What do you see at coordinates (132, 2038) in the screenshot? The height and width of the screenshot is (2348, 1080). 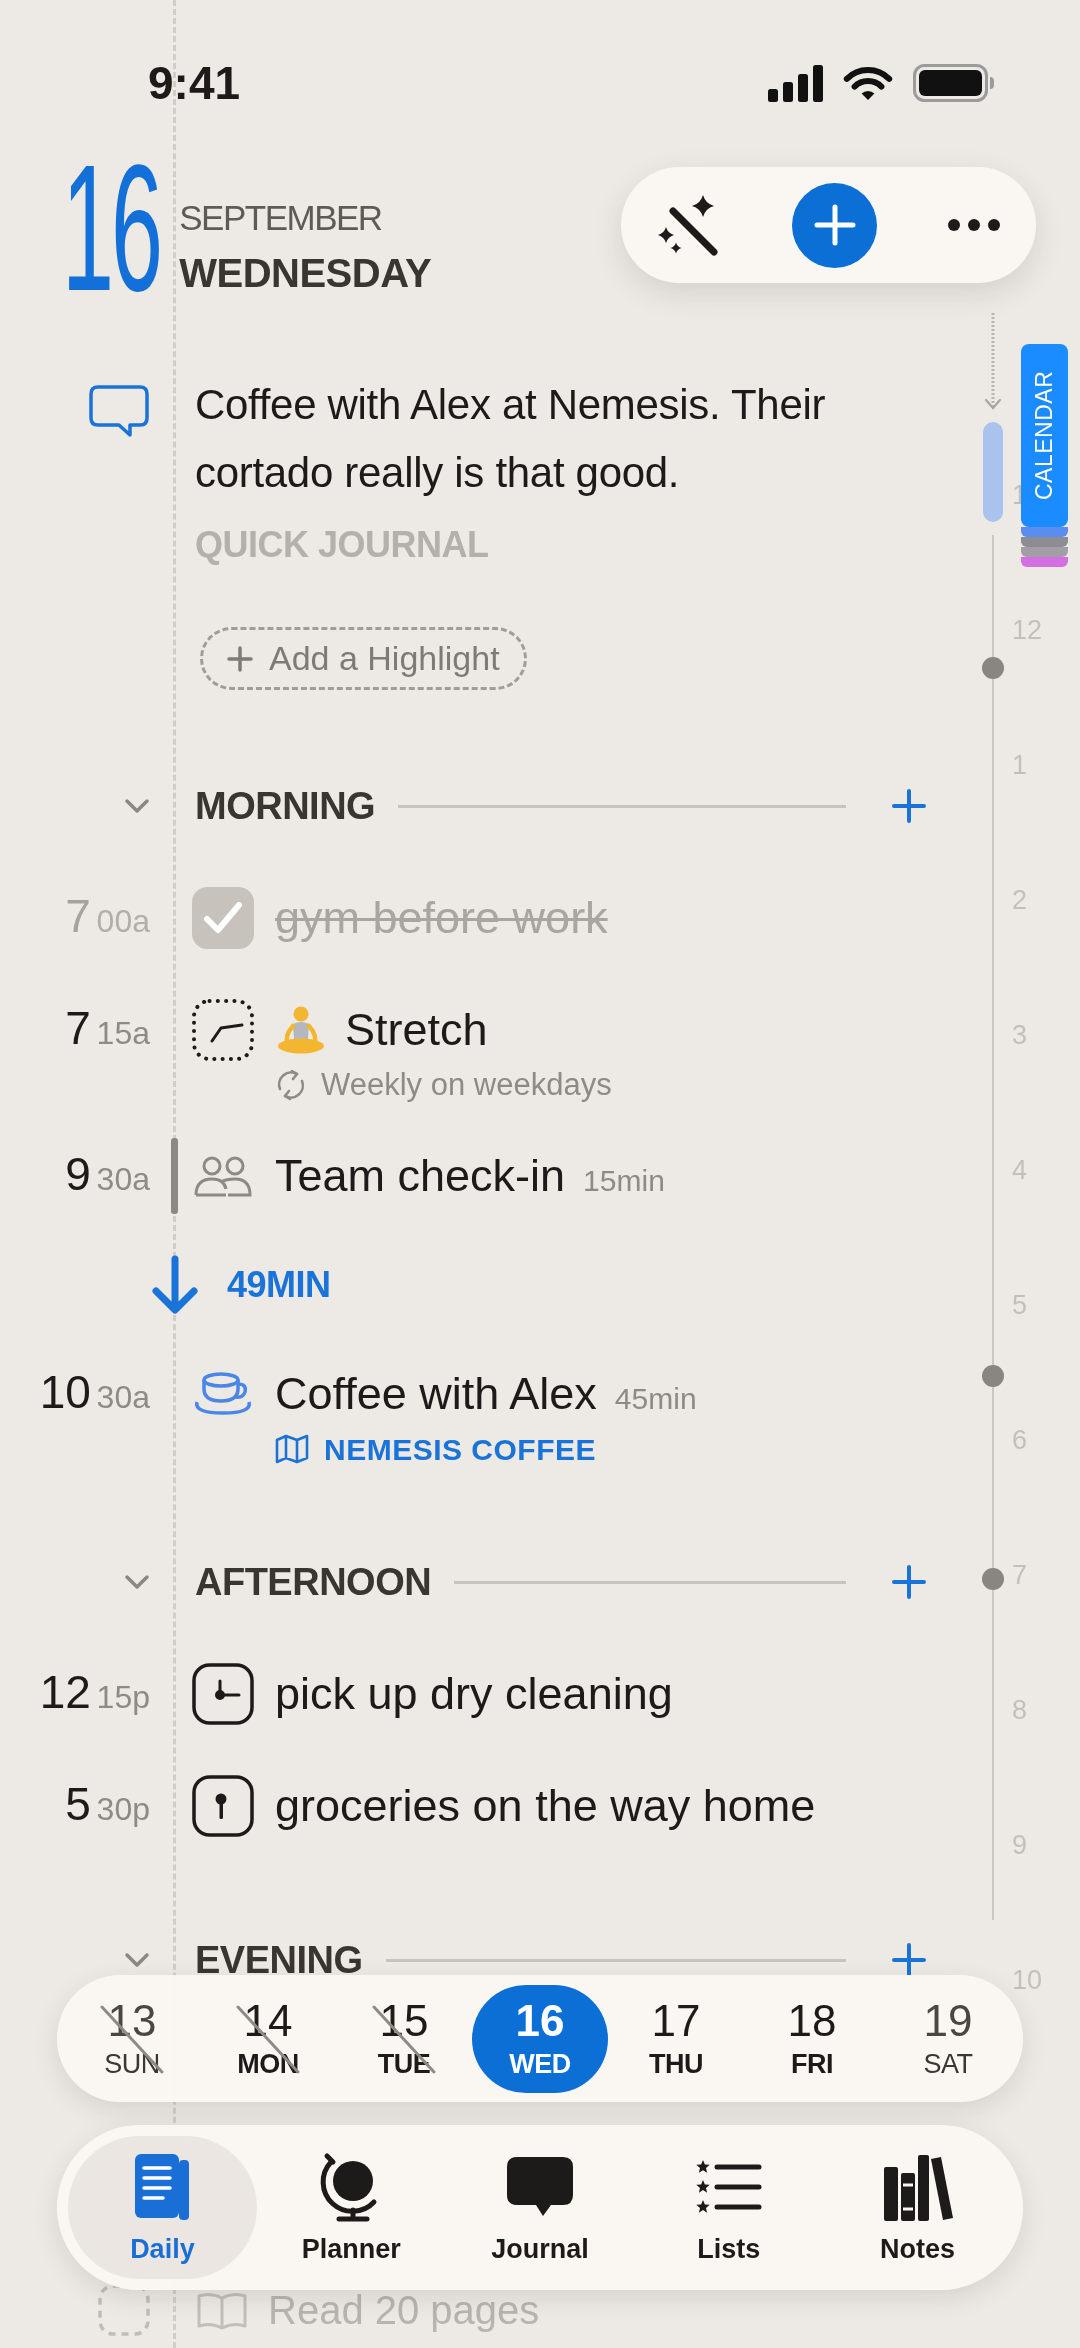 I see `day-button: 13 SUN` at bounding box center [132, 2038].